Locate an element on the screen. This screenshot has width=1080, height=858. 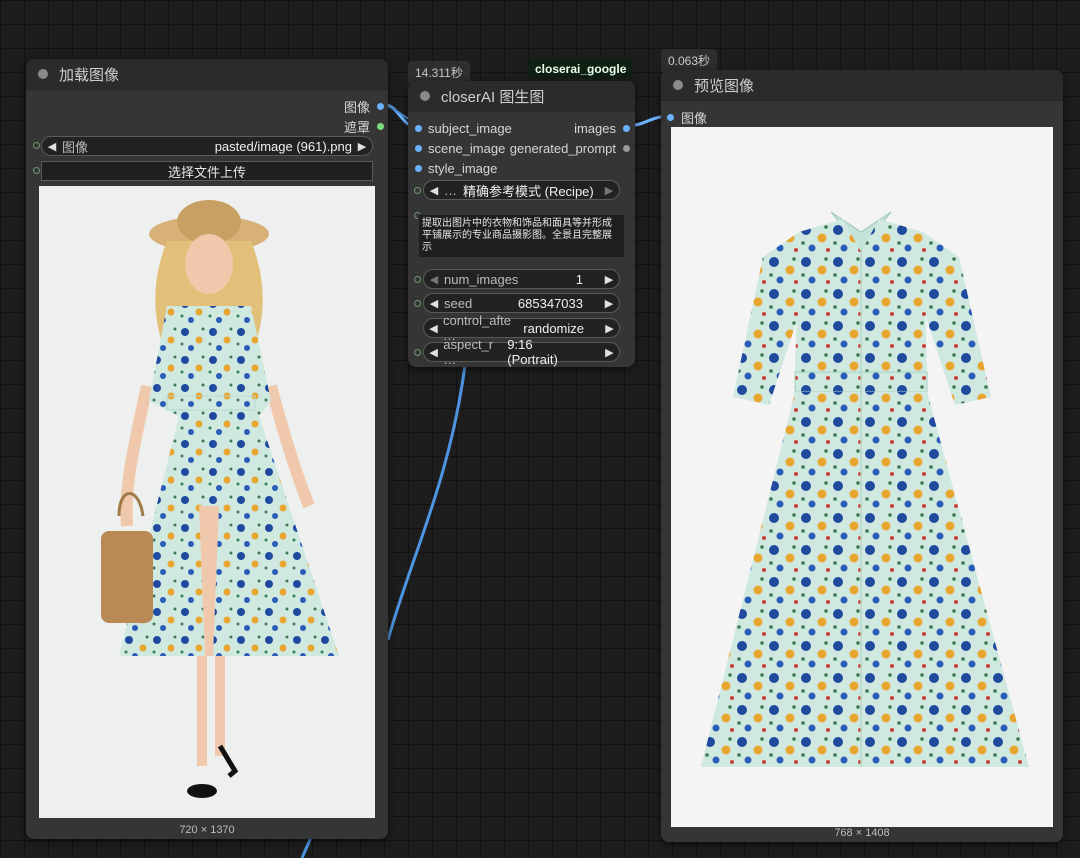
num-images-widget: ◀ num_images 1 ▶ is located at coordinates (521, 279).